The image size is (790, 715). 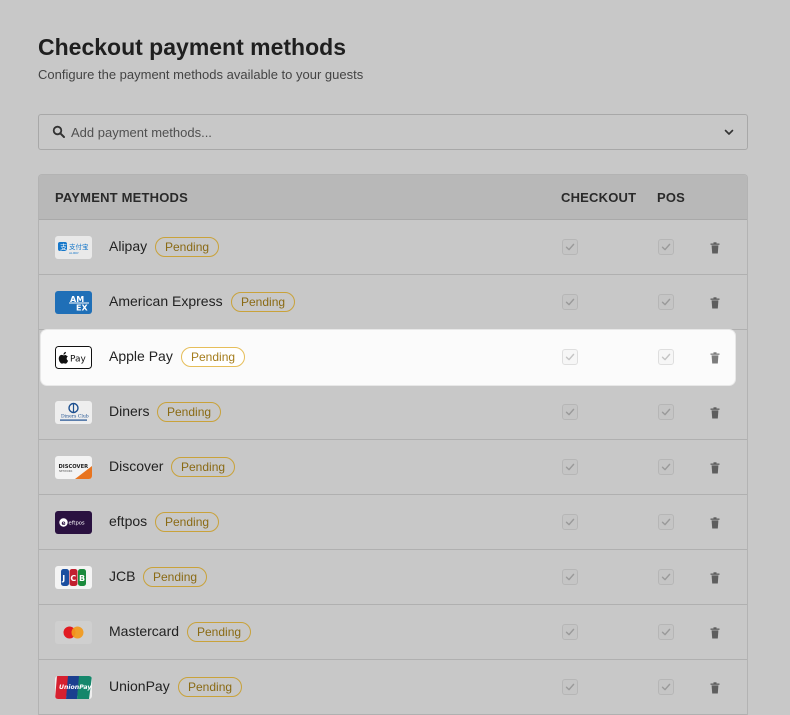 I want to click on apple-pay-logo: Pay, so click(x=73, y=357).